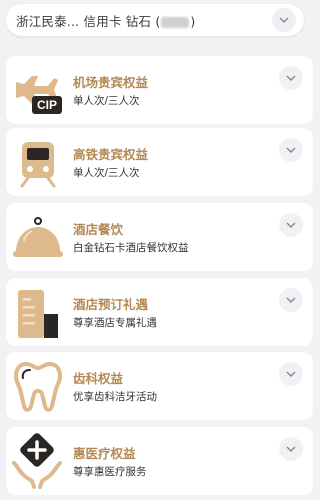  Describe the element at coordinates (38, 461) in the screenshot. I see `medical-hands-icon` at that location.